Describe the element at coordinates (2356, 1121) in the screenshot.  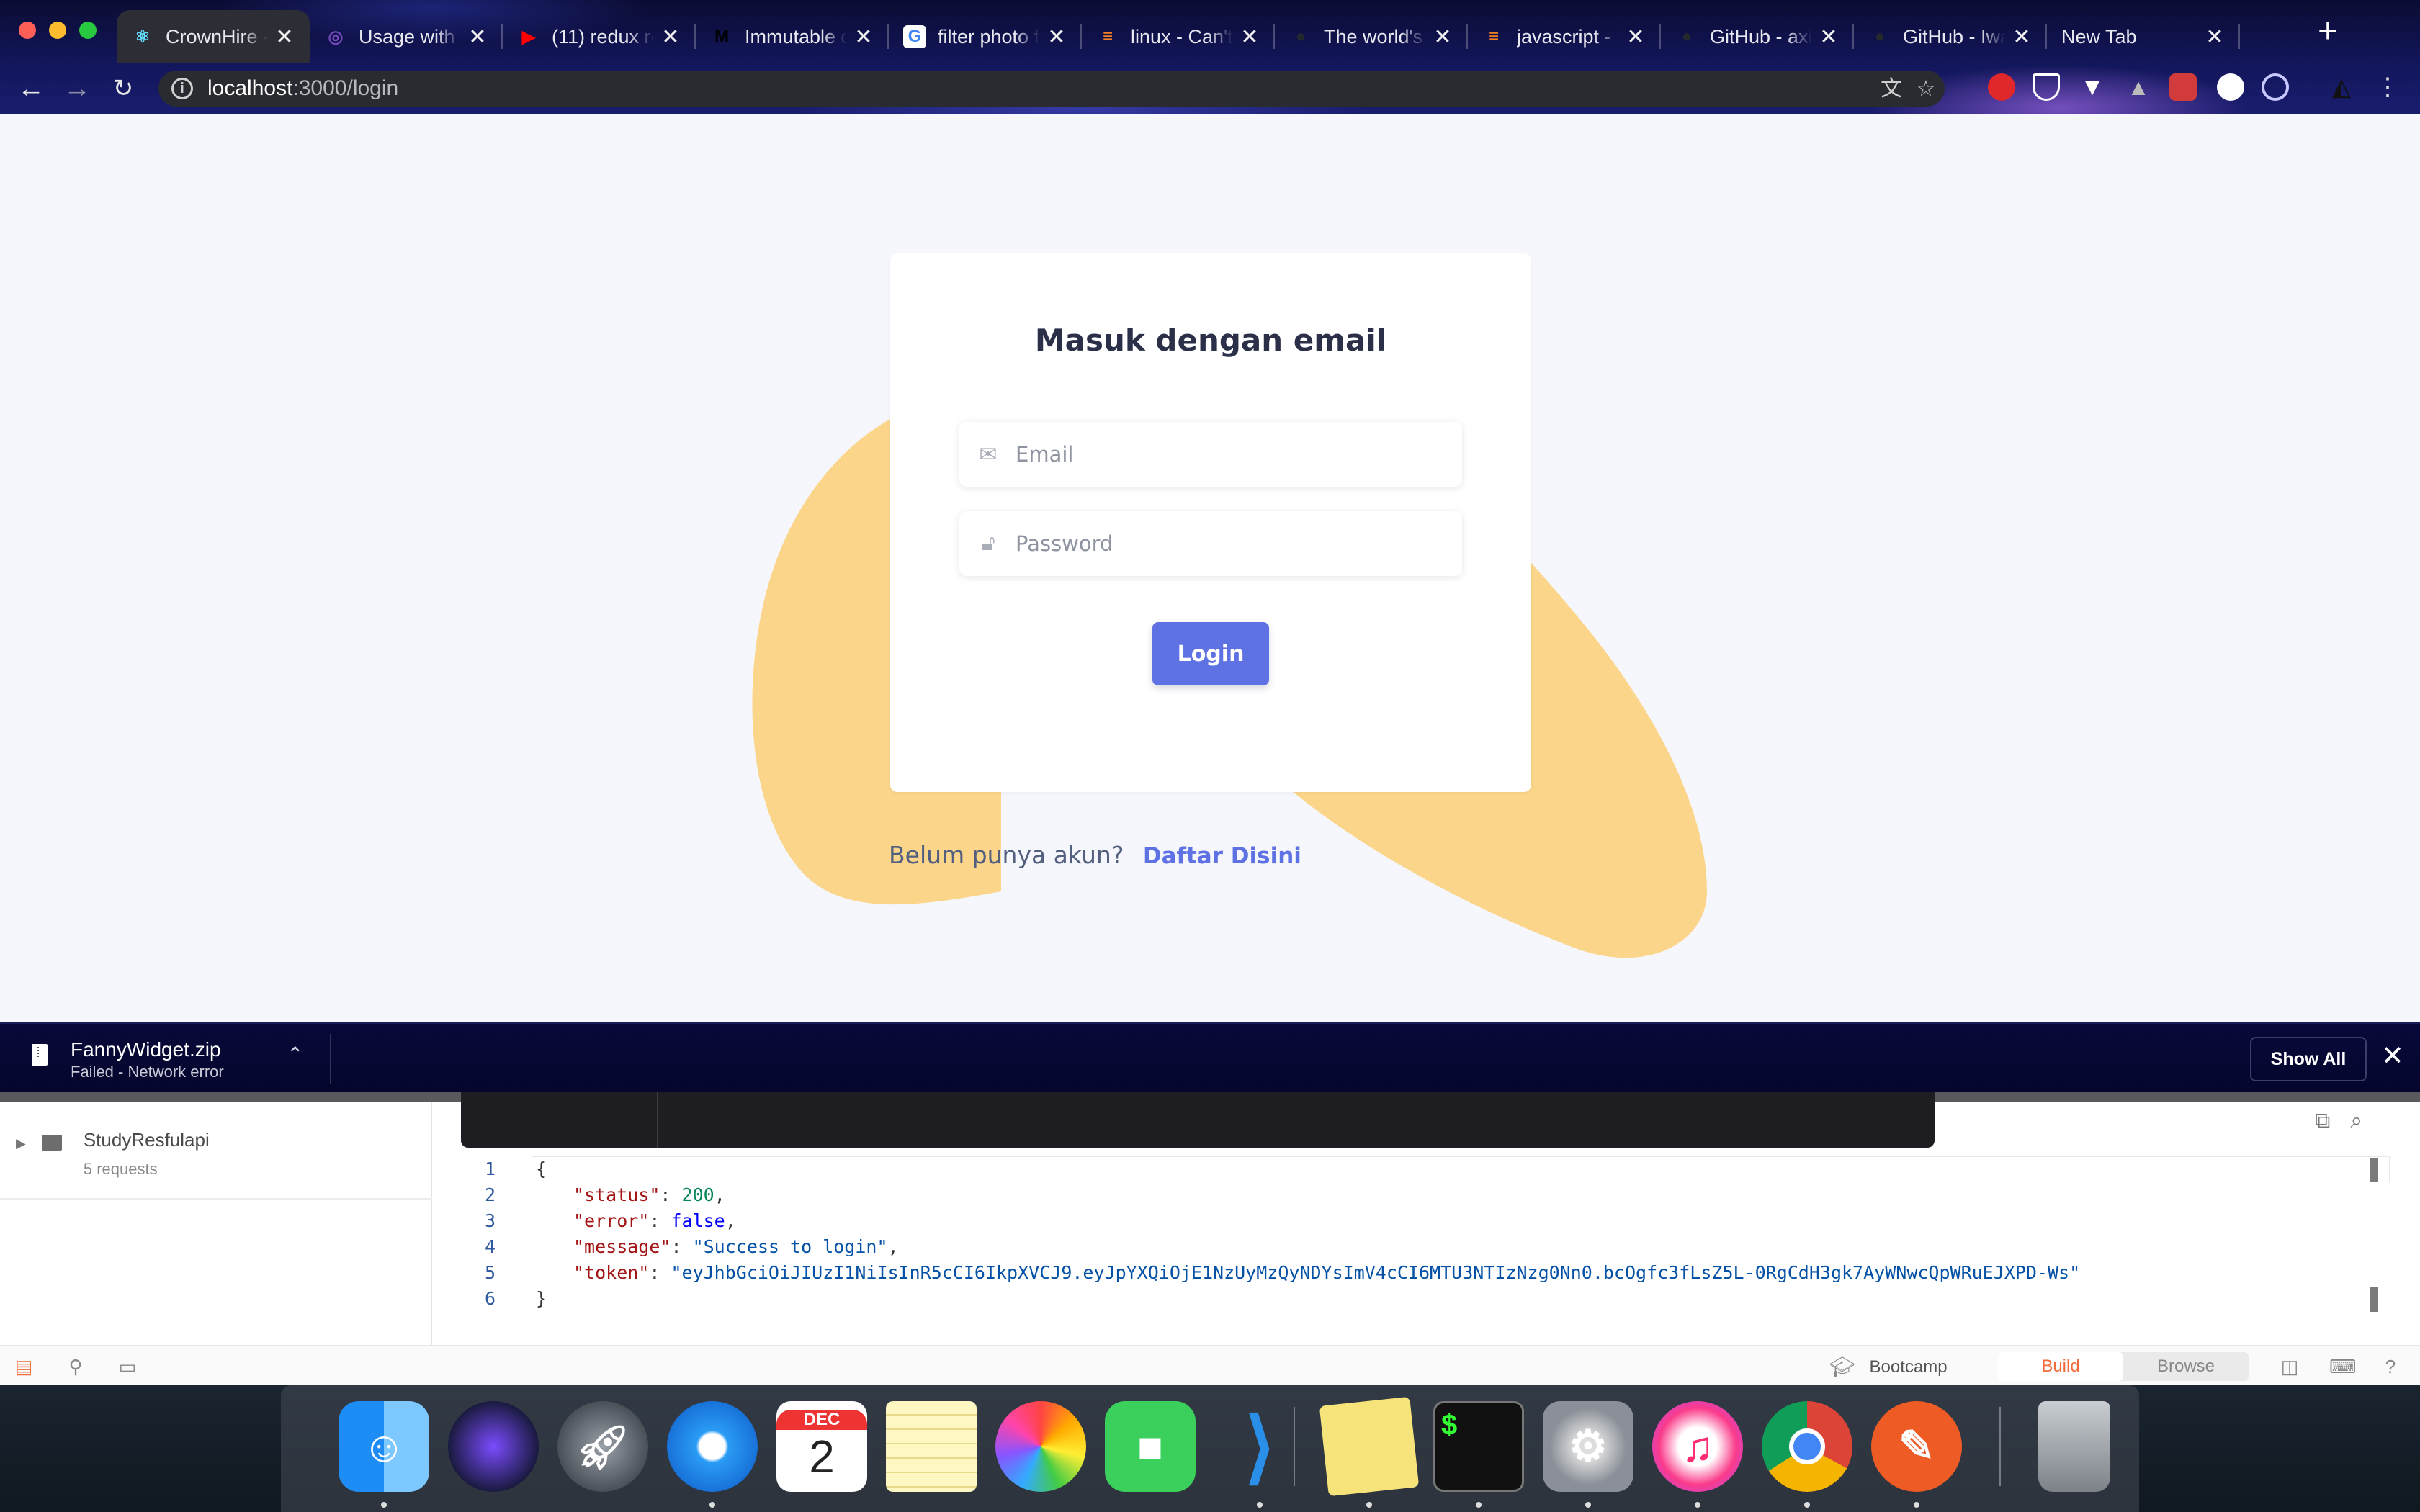
I see `search-icon: ⌕` at that location.